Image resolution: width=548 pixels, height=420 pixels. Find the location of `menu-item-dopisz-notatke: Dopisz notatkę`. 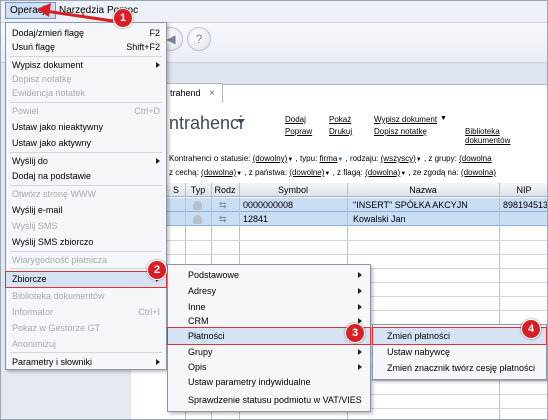

menu-item-dopisz-notatke: Dopisz notatkę is located at coordinates (86, 79).